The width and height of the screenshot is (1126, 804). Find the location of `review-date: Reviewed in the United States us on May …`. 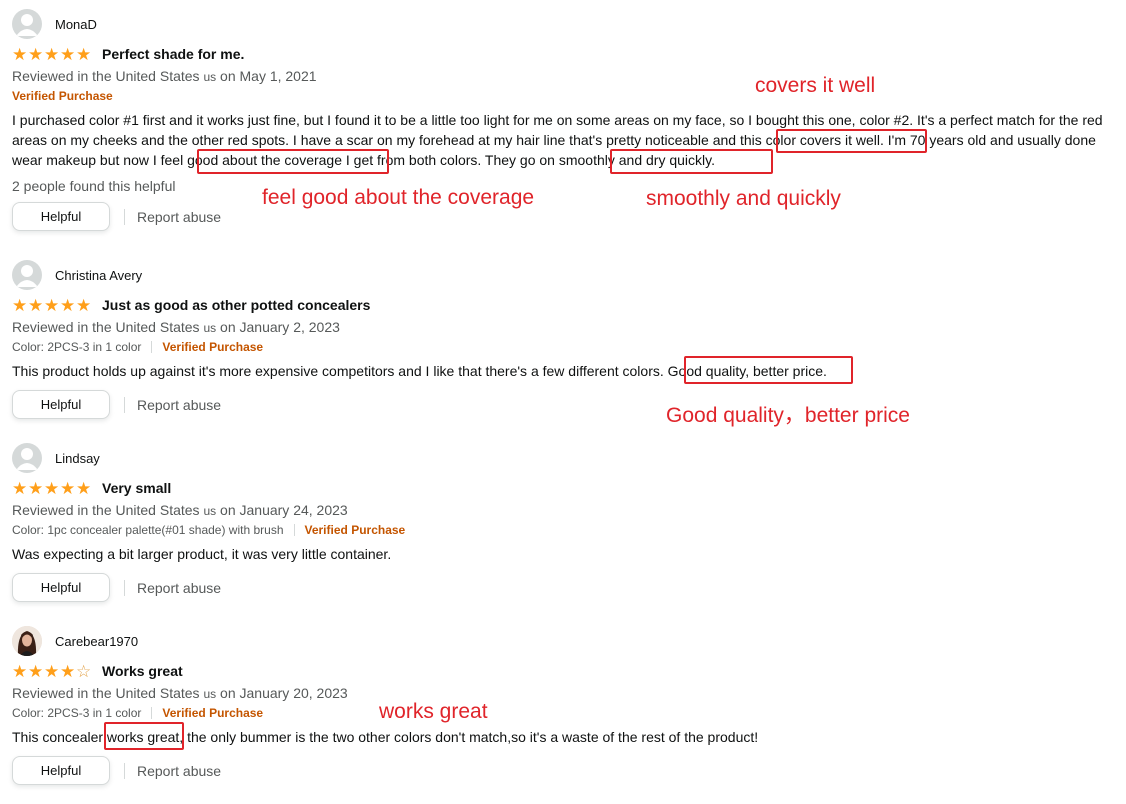

review-date: Reviewed in the United States us on May … is located at coordinates (567, 76).